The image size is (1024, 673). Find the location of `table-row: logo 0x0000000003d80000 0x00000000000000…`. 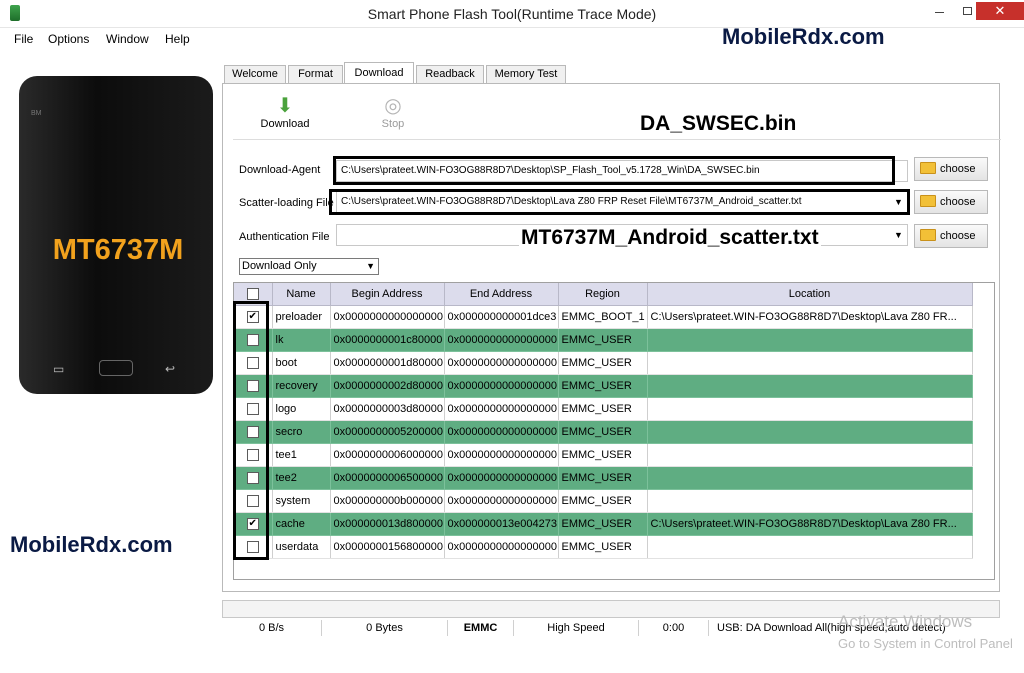

table-row: logo 0x0000000003d80000 0x00000000000000… is located at coordinates (603, 409).